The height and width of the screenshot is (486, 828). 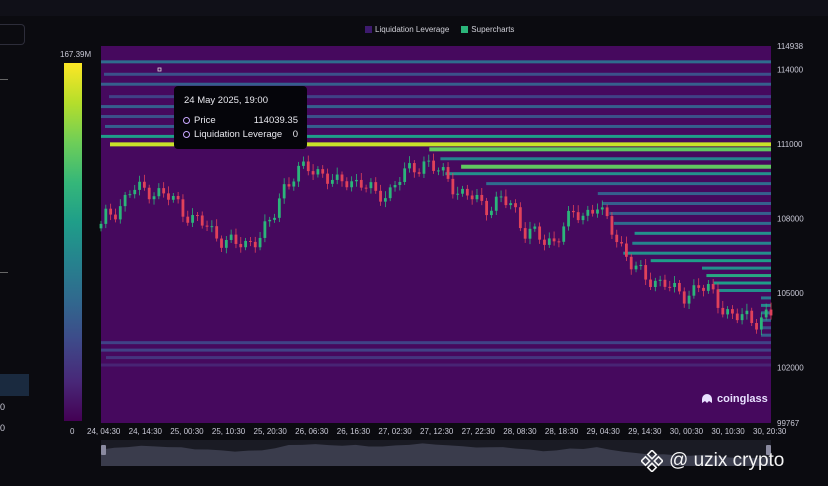 What do you see at coordinates (226, 100) in the screenshot?
I see `tooltip-date: 24 May 2025, 19:00` at bounding box center [226, 100].